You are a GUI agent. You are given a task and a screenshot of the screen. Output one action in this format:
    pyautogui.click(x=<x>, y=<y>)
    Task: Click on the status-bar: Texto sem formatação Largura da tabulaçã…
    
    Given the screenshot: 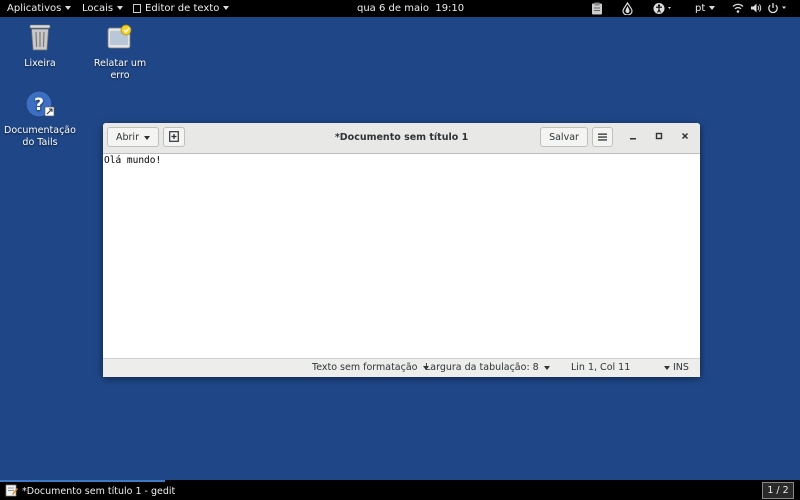 What is the action you would take?
    pyautogui.click(x=401, y=367)
    